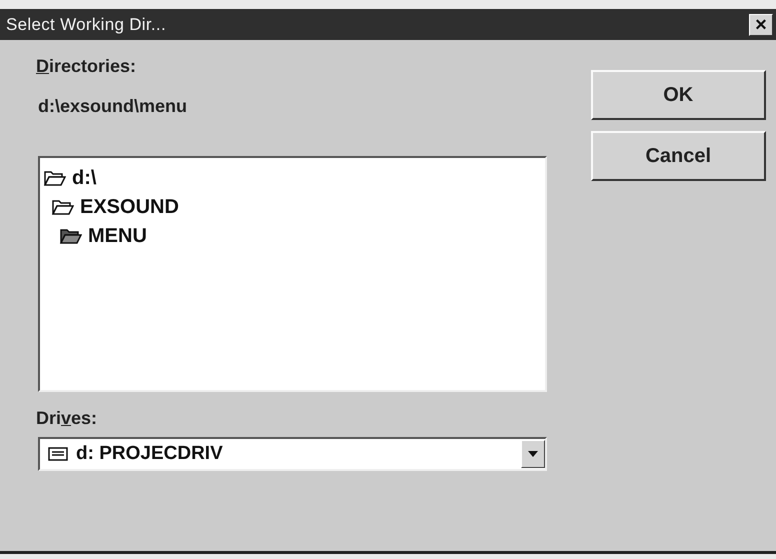 This screenshot has width=776, height=559. I want to click on field-label: Drives:, so click(67, 418).